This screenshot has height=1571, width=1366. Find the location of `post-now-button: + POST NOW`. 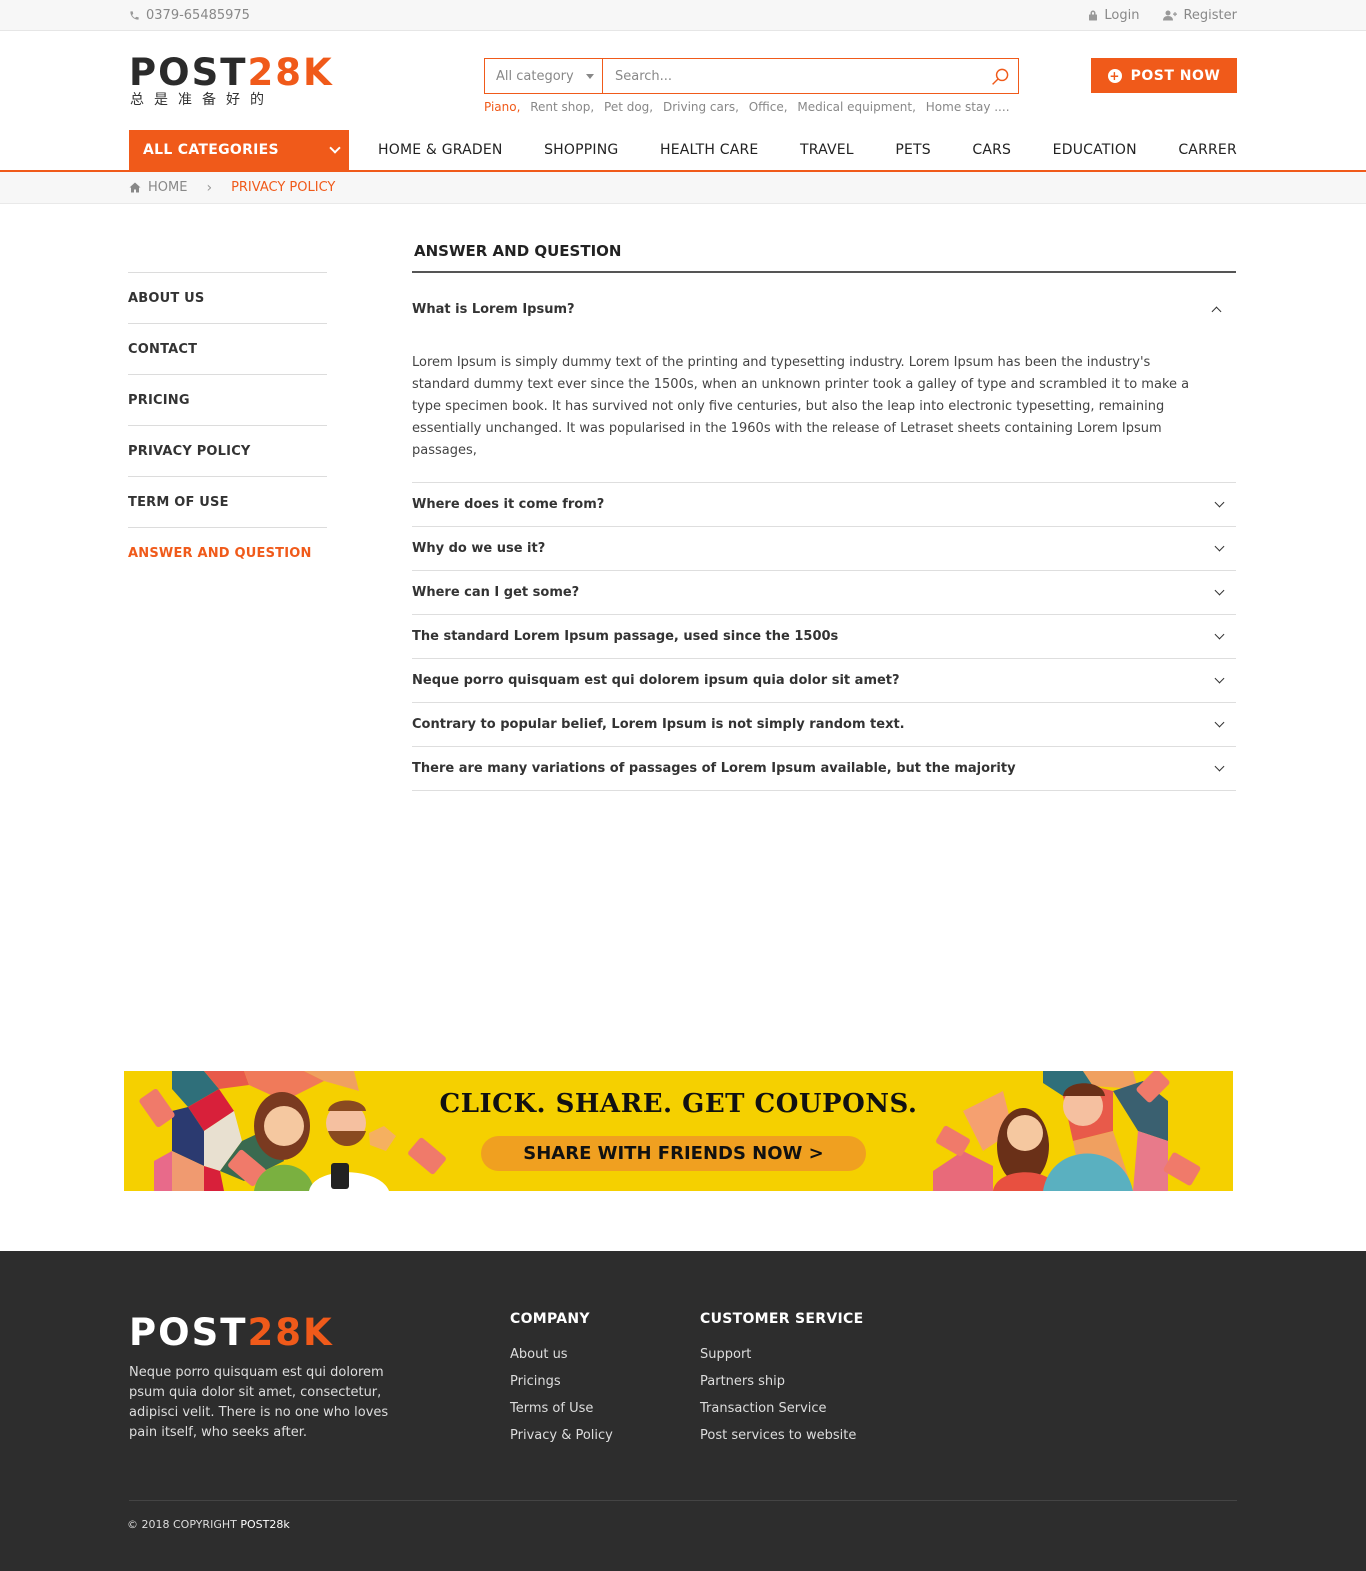

post-now-button: + POST NOW is located at coordinates (1164, 75).